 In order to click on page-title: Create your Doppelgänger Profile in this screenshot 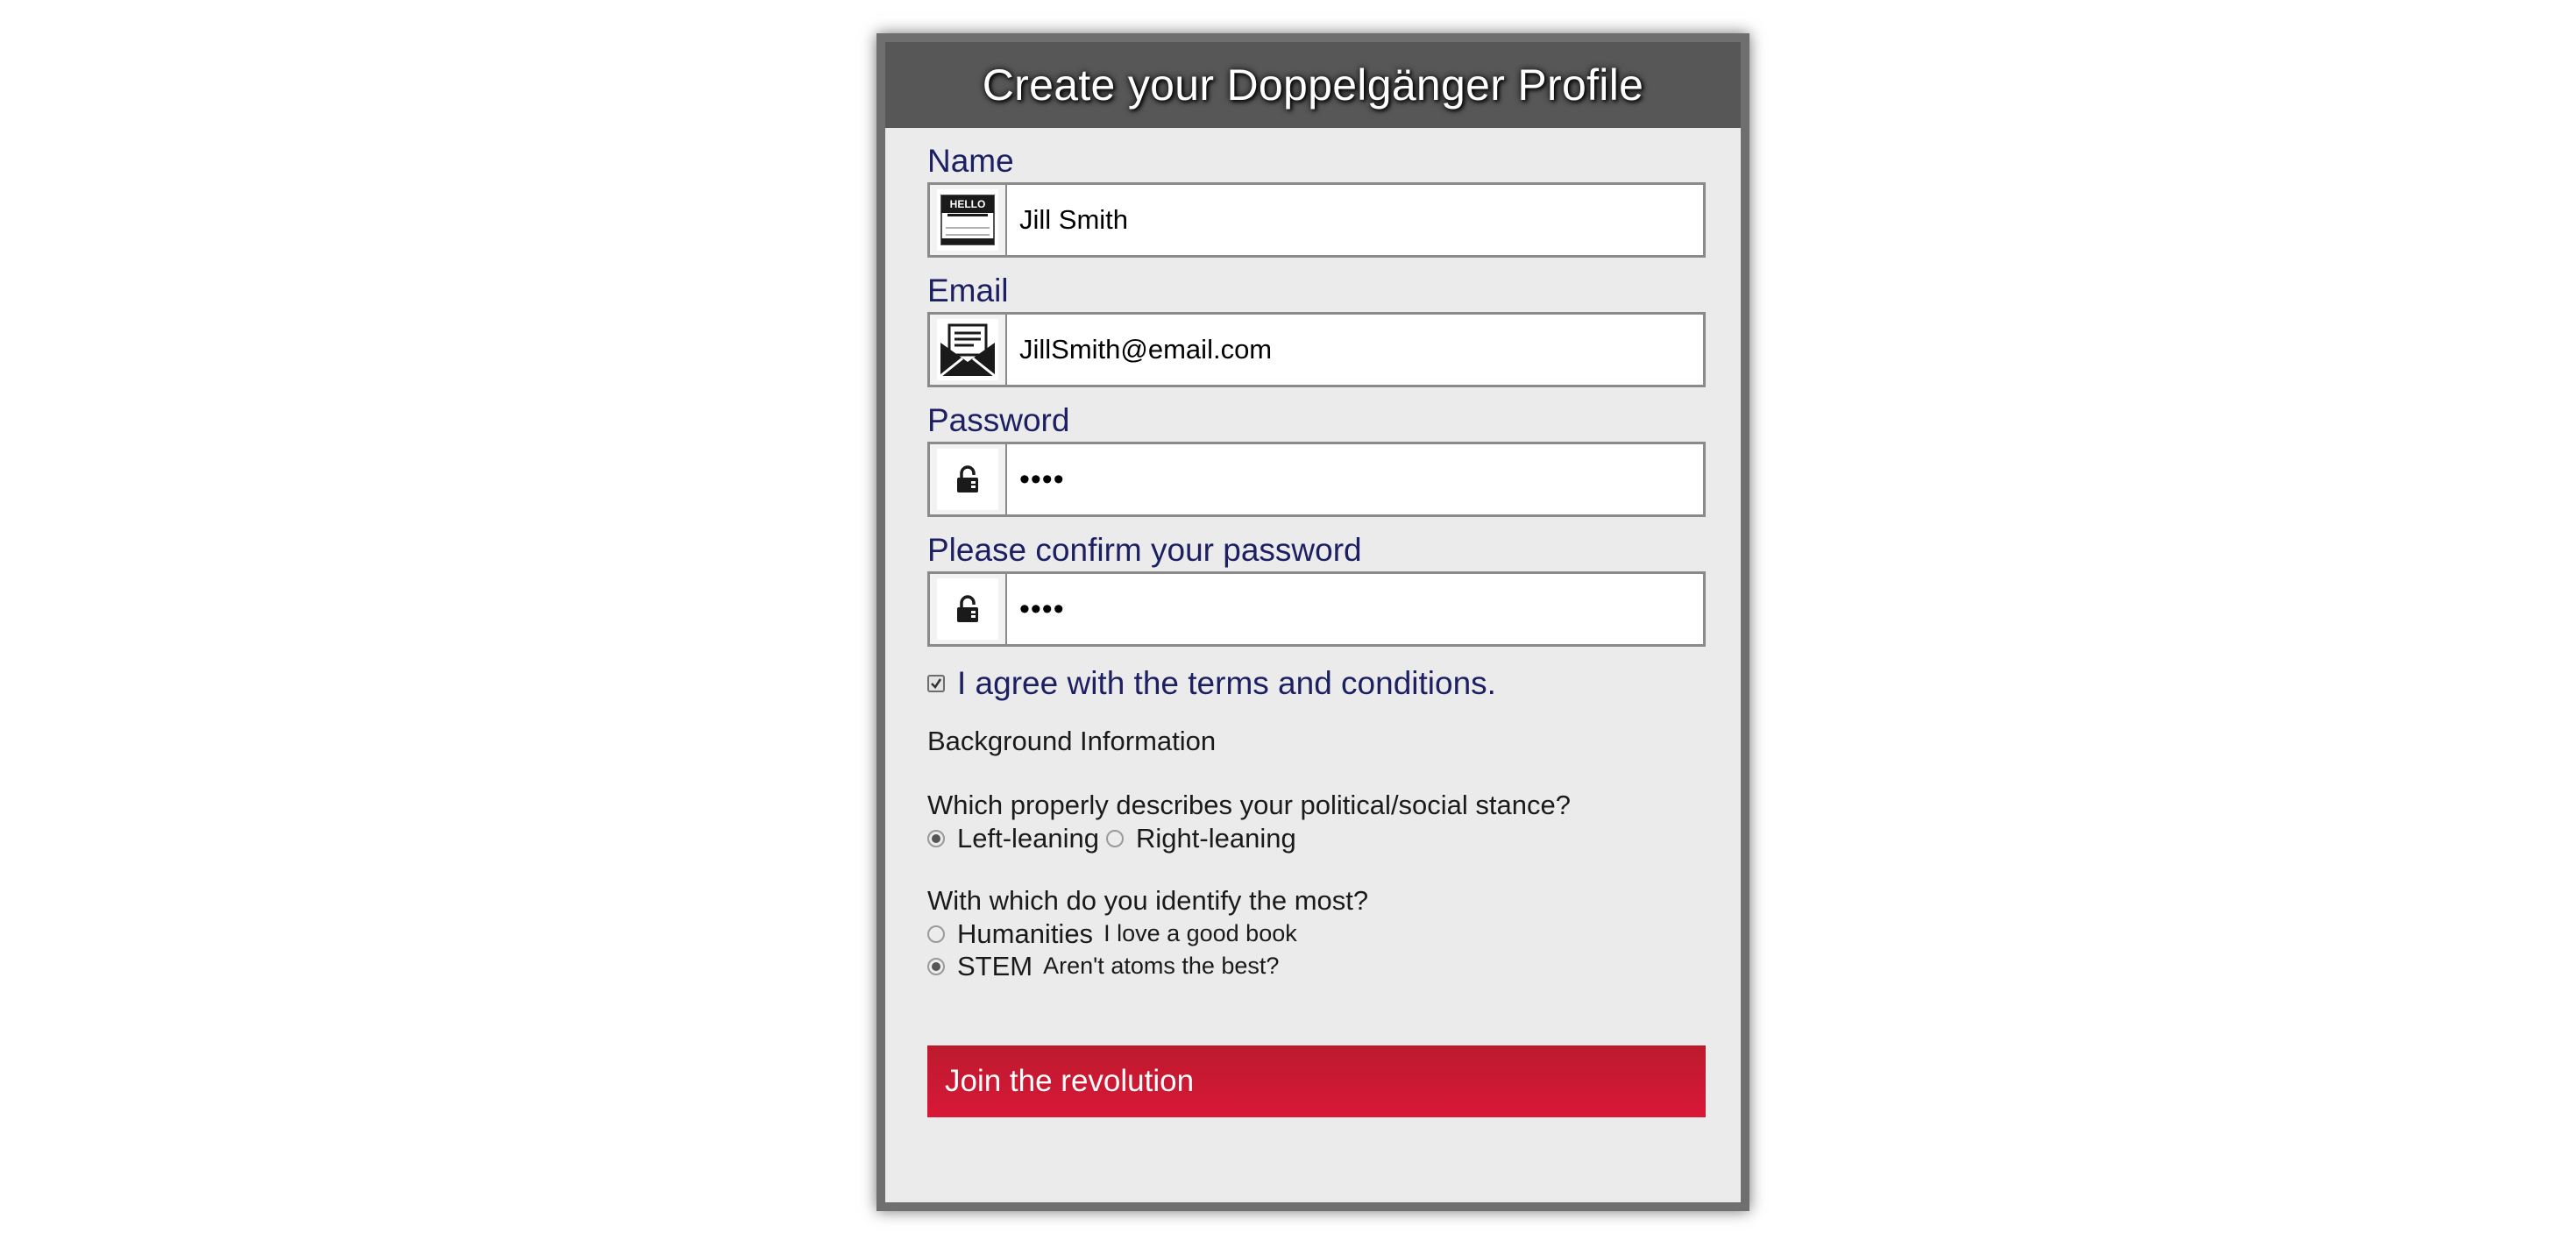, I will do `click(1313, 85)`.